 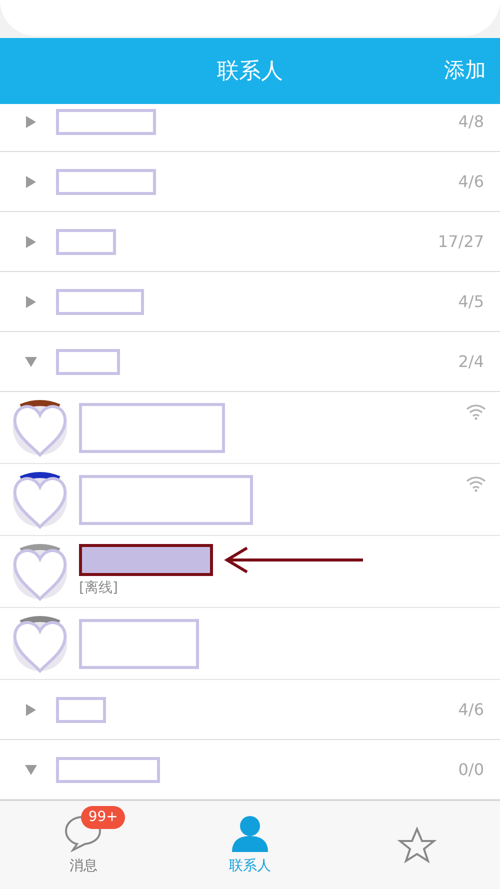 What do you see at coordinates (103, 817) in the screenshot?
I see `unread-badge: 99+` at bounding box center [103, 817].